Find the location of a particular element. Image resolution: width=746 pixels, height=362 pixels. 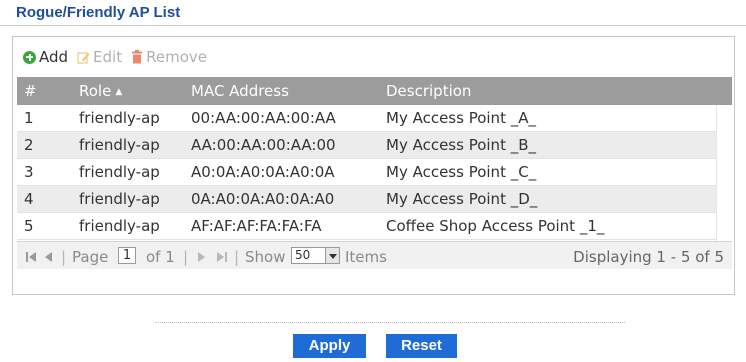

plus-circle-icon is located at coordinates (29, 57).